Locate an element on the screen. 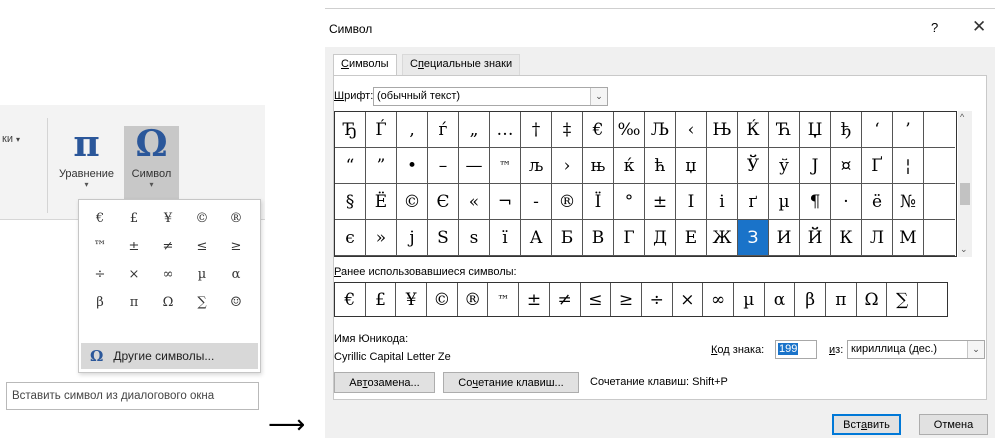 This screenshot has width=995, height=438. symbol-dropdown-item: ± is located at coordinates (134, 246).